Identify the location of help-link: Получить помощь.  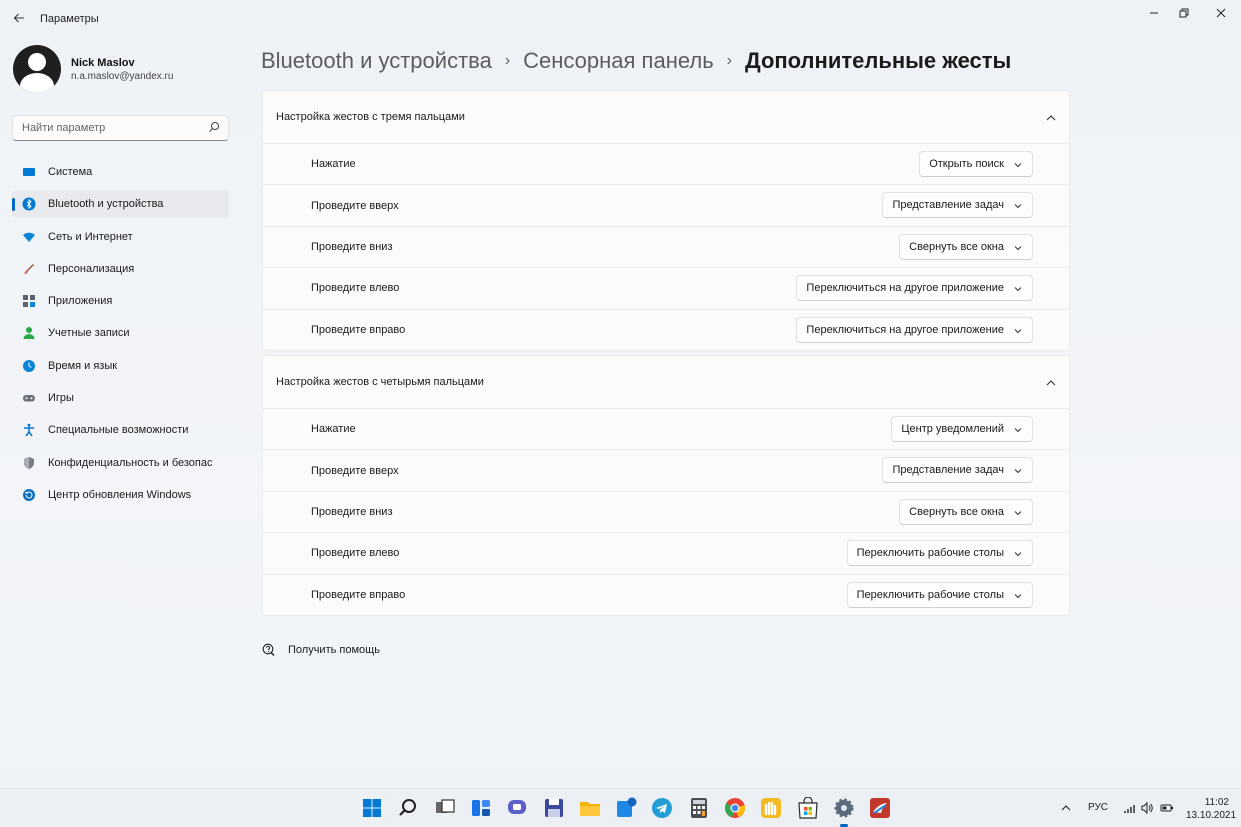
(321, 650).